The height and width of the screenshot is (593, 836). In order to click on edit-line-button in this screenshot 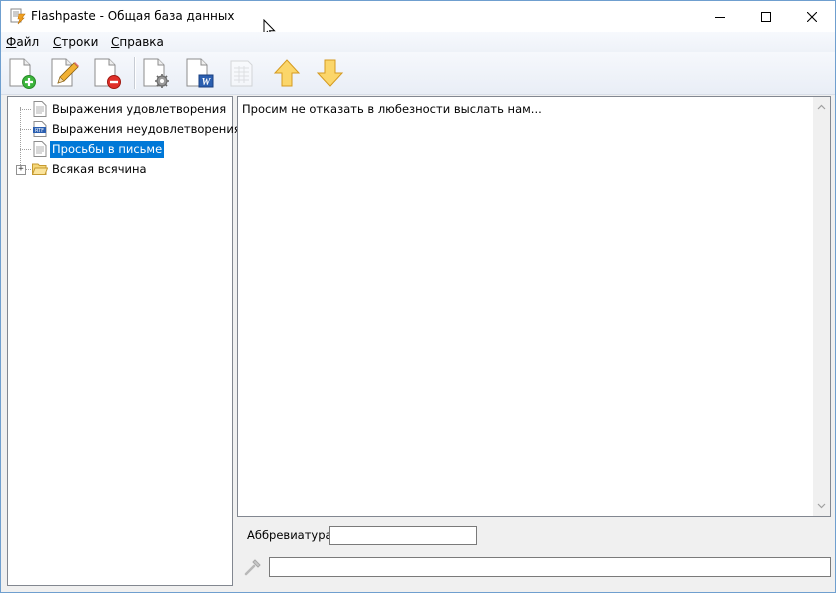, I will do `click(65, 73)`.